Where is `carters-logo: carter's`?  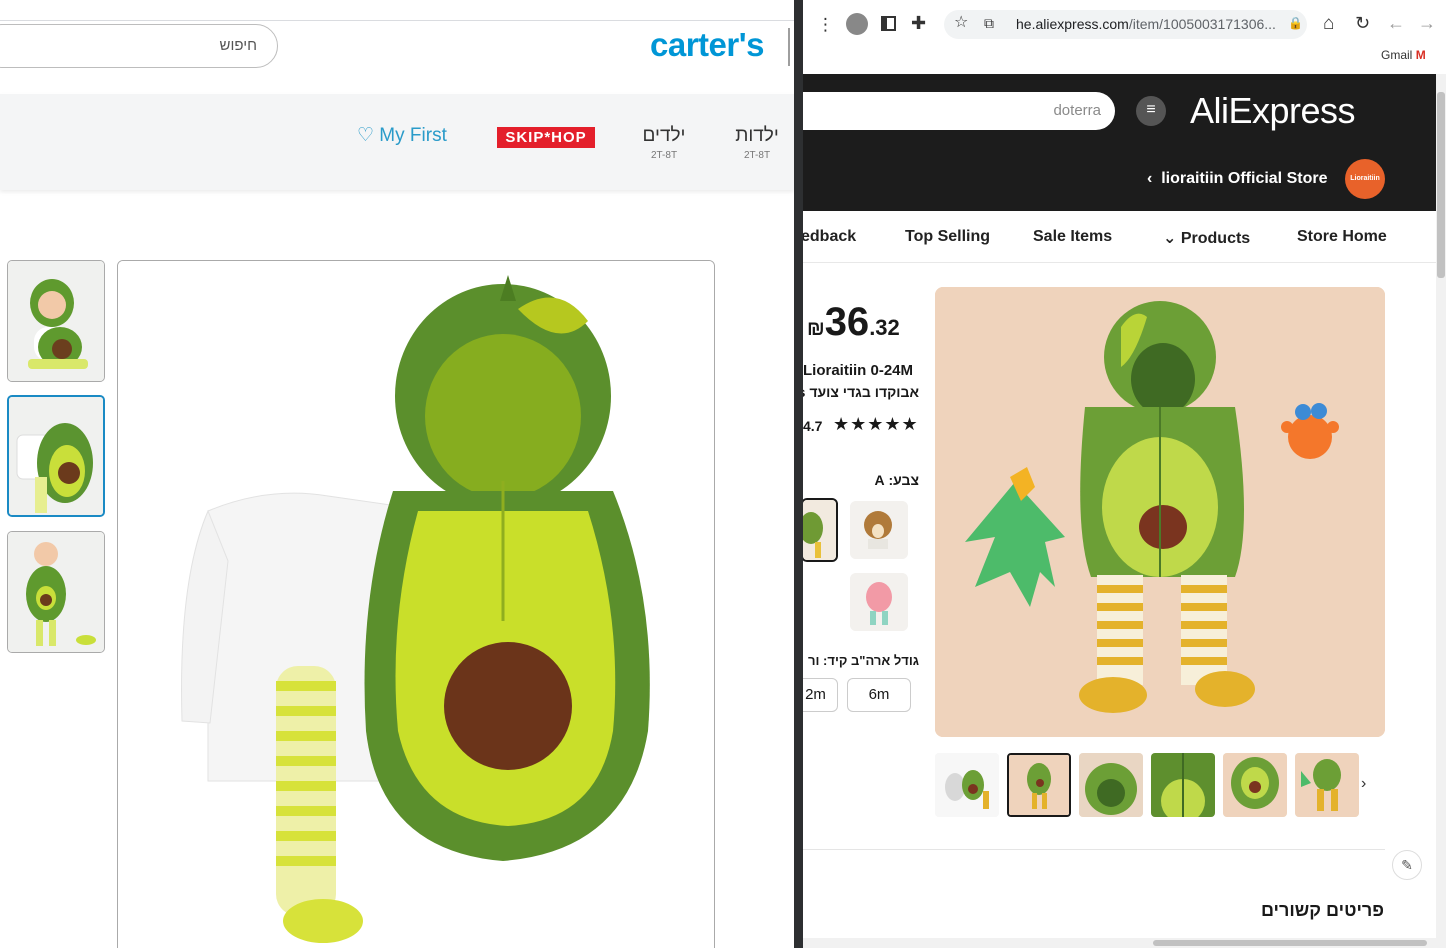
carters-logo: carter's is located at coordinates (707, 45).